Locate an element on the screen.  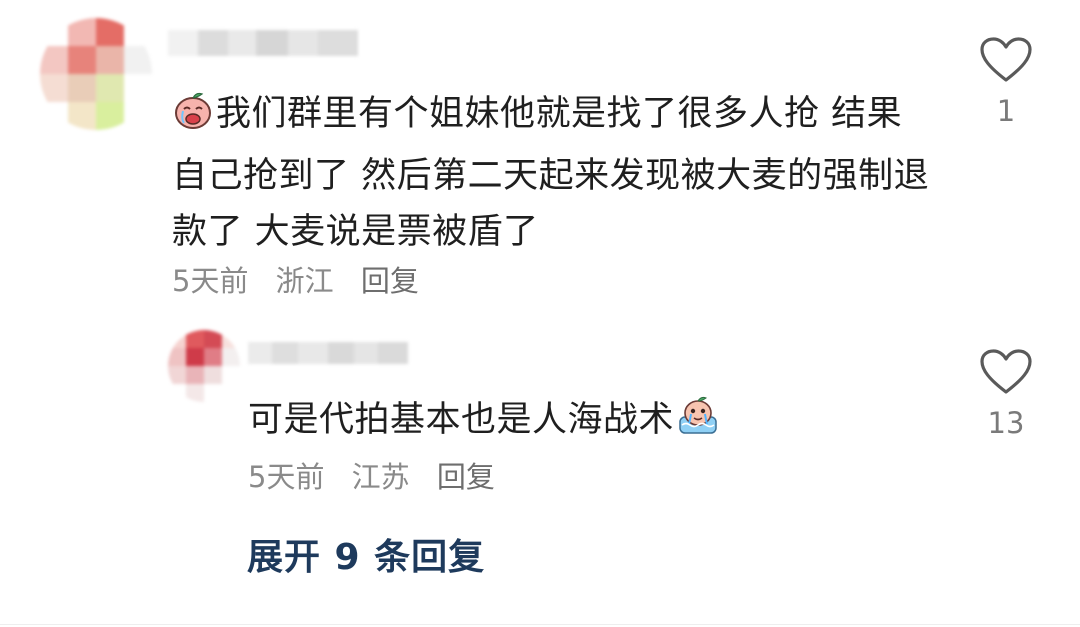
like-count: 1 is located at coordinates (1006, 111).